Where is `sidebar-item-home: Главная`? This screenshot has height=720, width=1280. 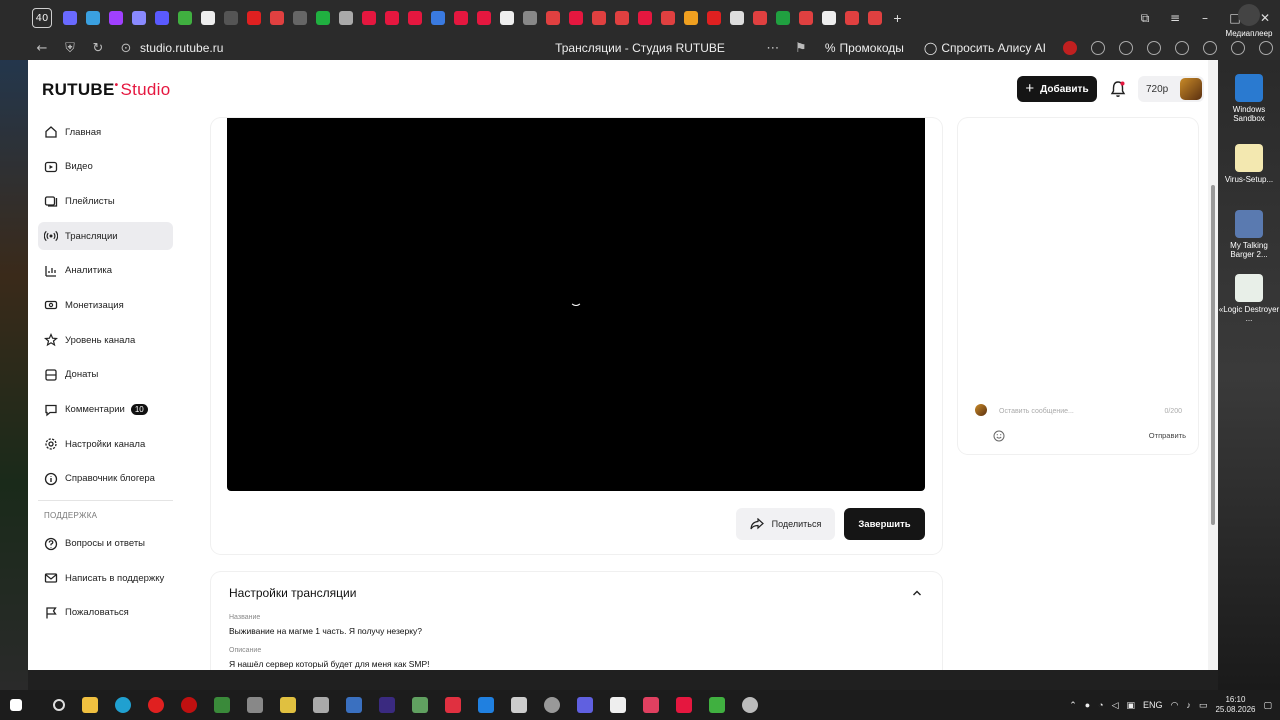 sidebar-item-home: Главная is located at coordinates (105, 132).